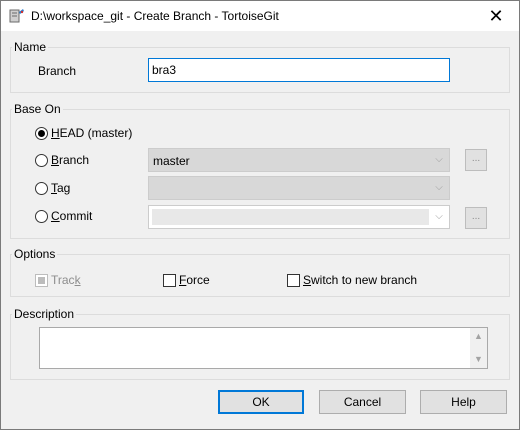 The height and width of the screenshot is (430, 520). What do you see at coordinates (92, 133) in the screenshot?
I see `radio-head-label: HEAD (master)` at bounding box center [92, 133].